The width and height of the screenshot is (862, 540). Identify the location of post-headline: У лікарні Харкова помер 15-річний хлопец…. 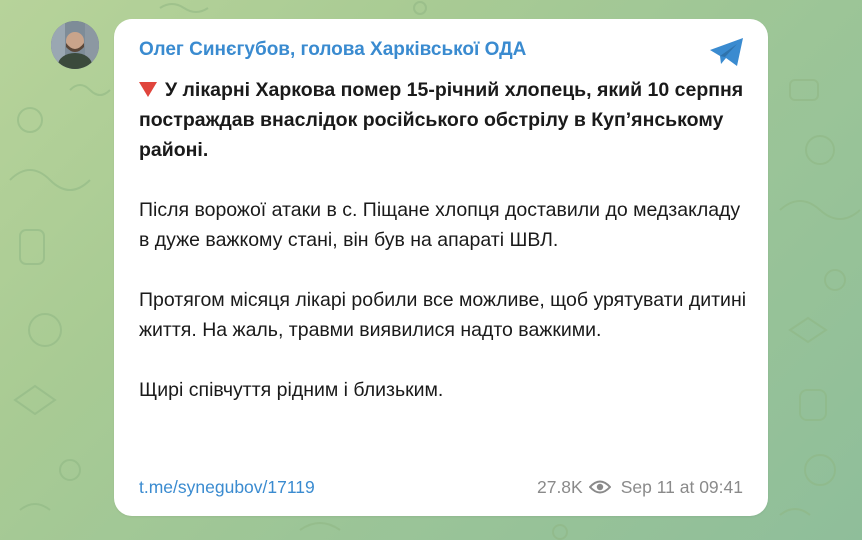
(446, 120).